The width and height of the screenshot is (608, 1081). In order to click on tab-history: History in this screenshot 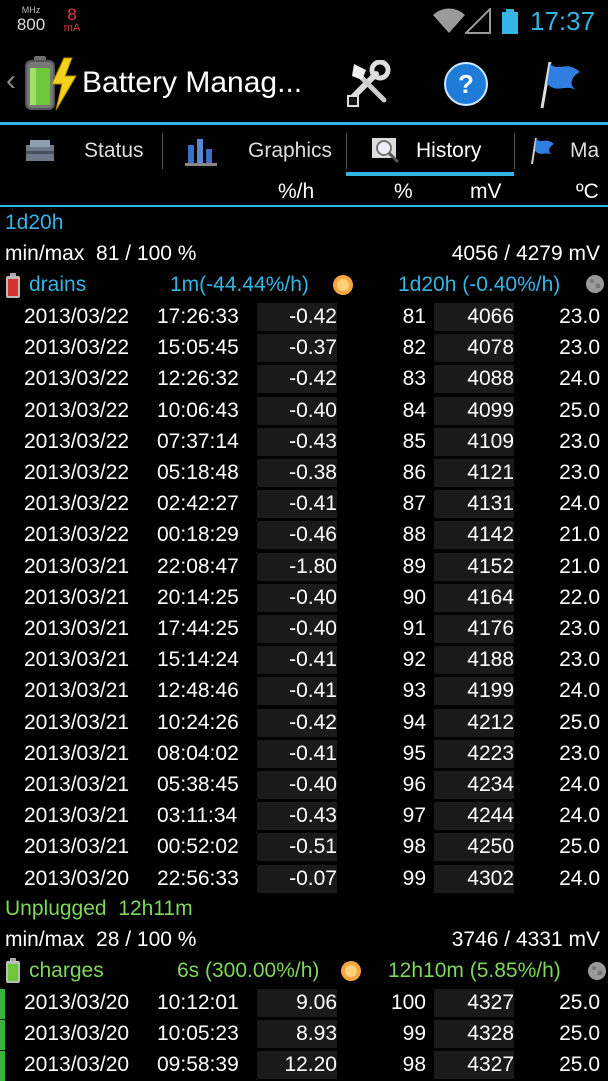, I will do `click(425, 150)`.